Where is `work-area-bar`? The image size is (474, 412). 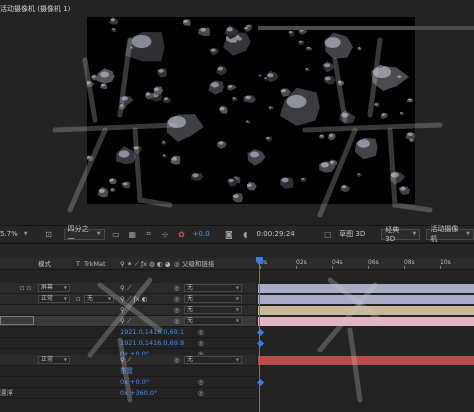 work-area-bar is located at coordinates (366, 28).